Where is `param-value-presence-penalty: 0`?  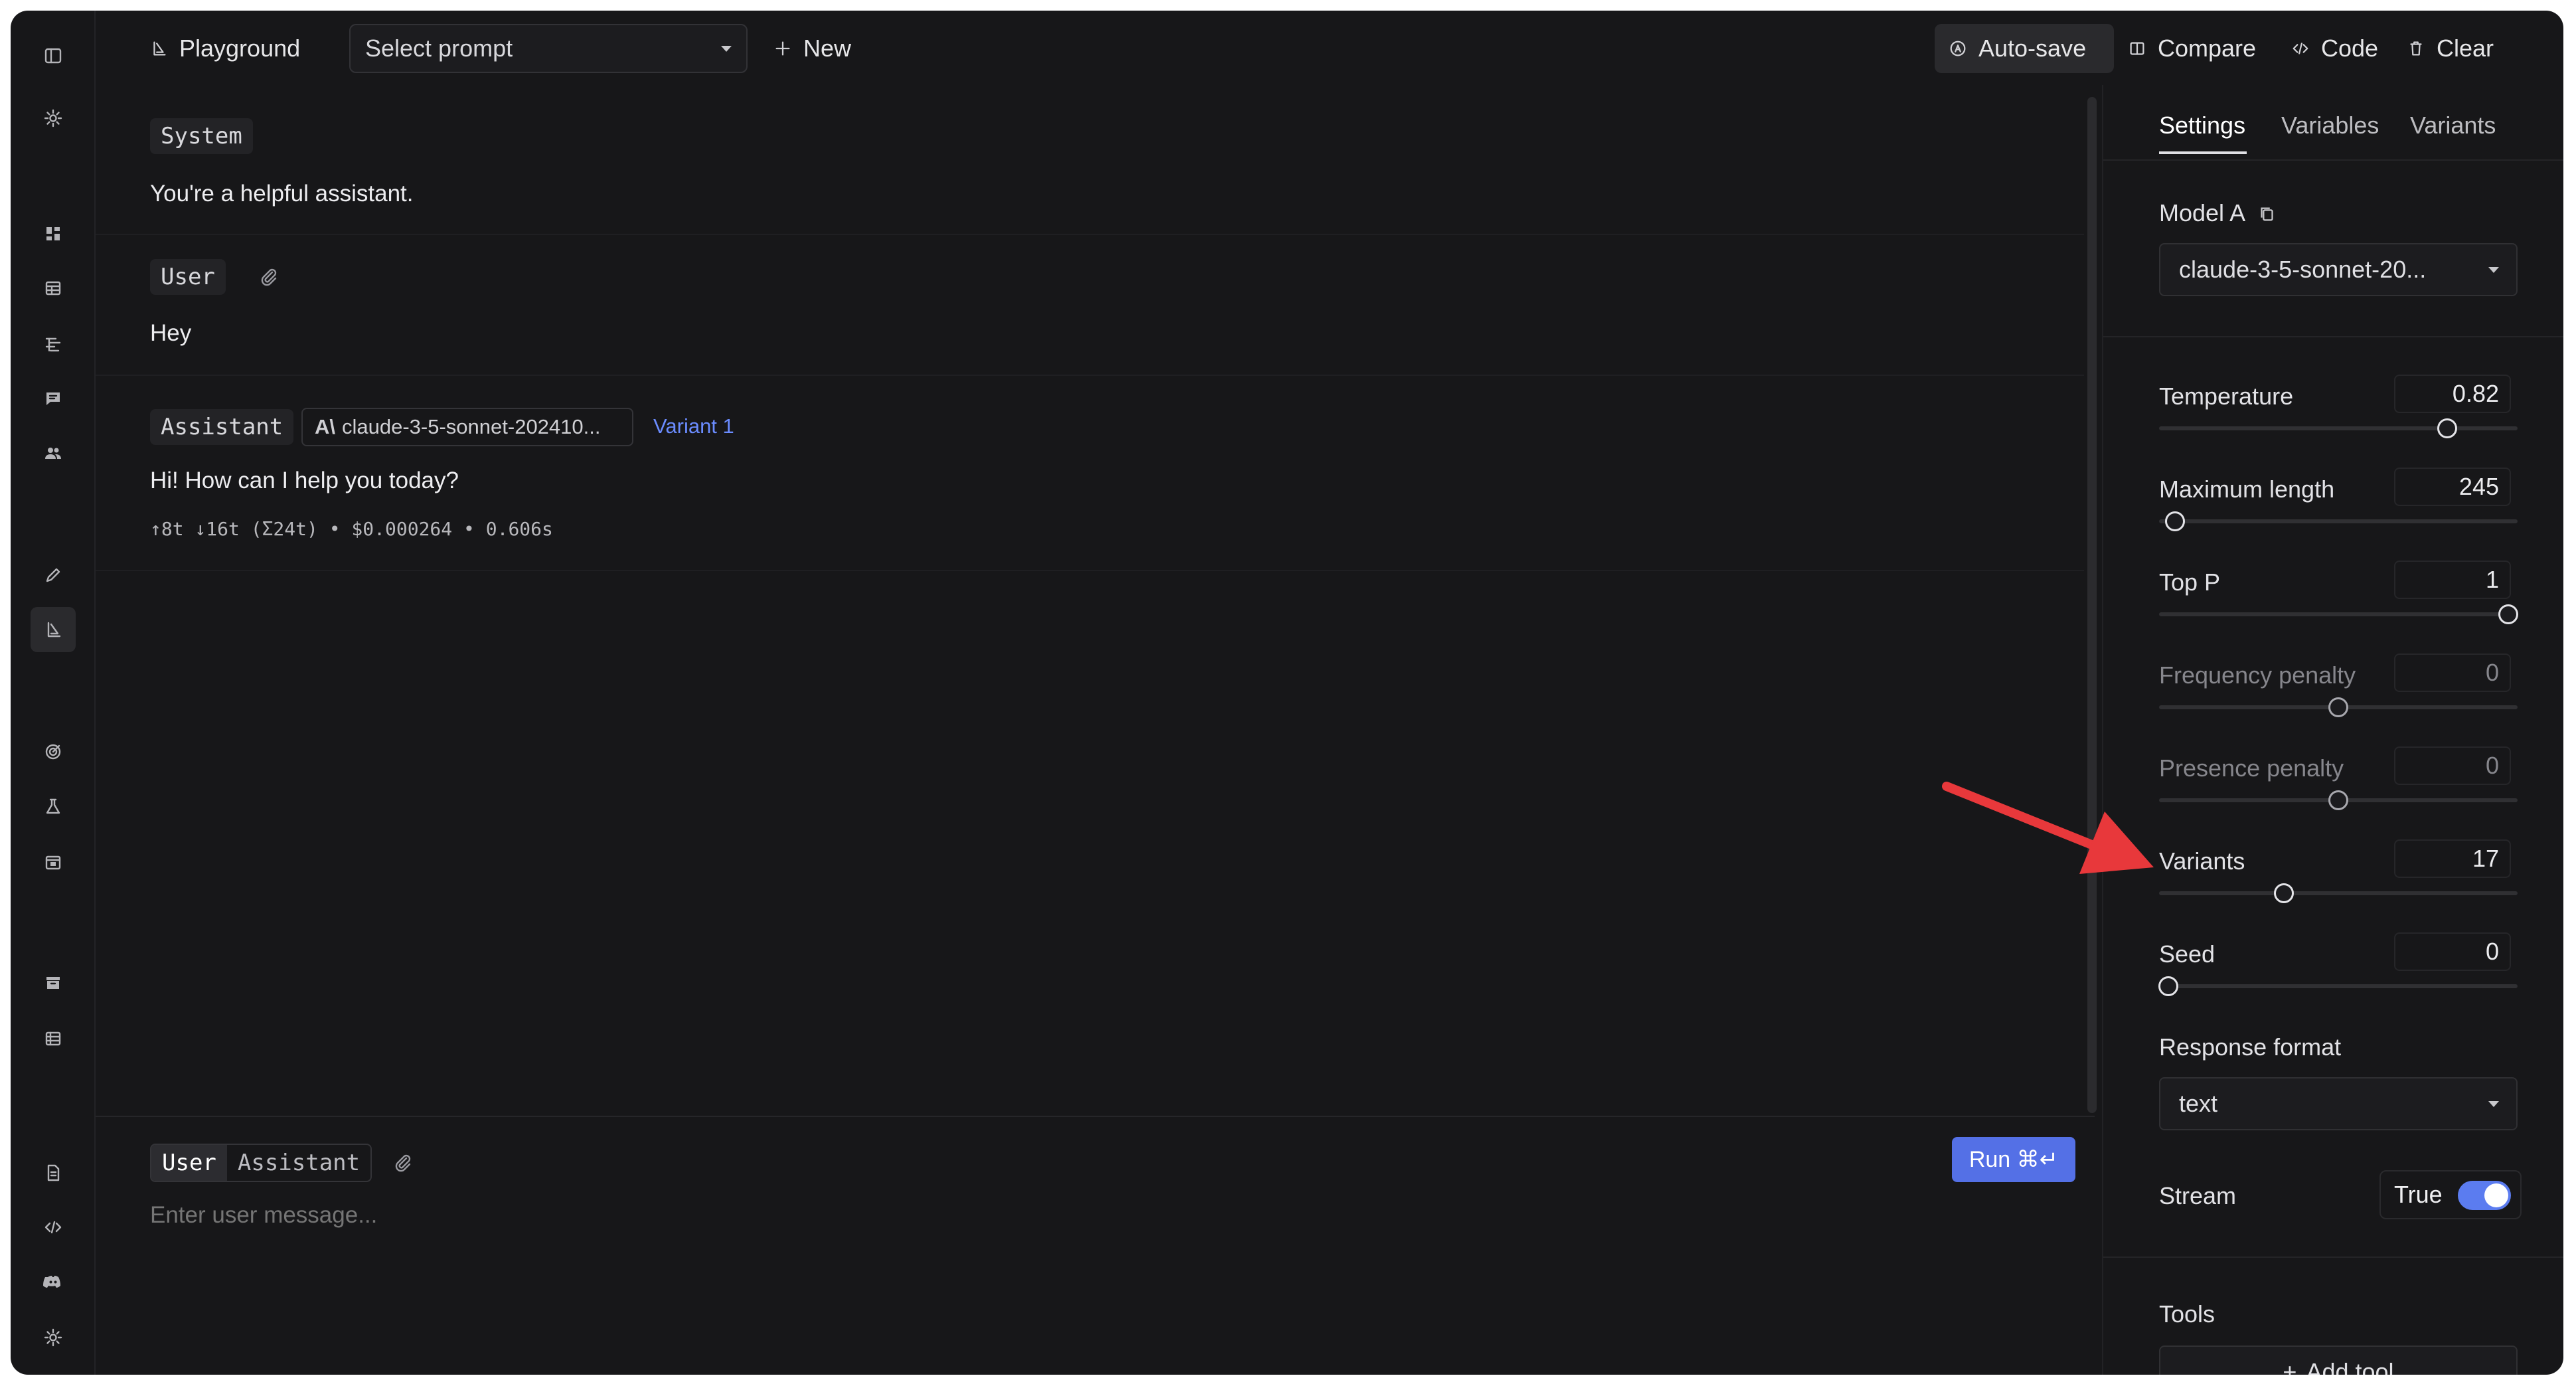 param-value-presence-penalty: 0 is located at coordinates (2452, 765).